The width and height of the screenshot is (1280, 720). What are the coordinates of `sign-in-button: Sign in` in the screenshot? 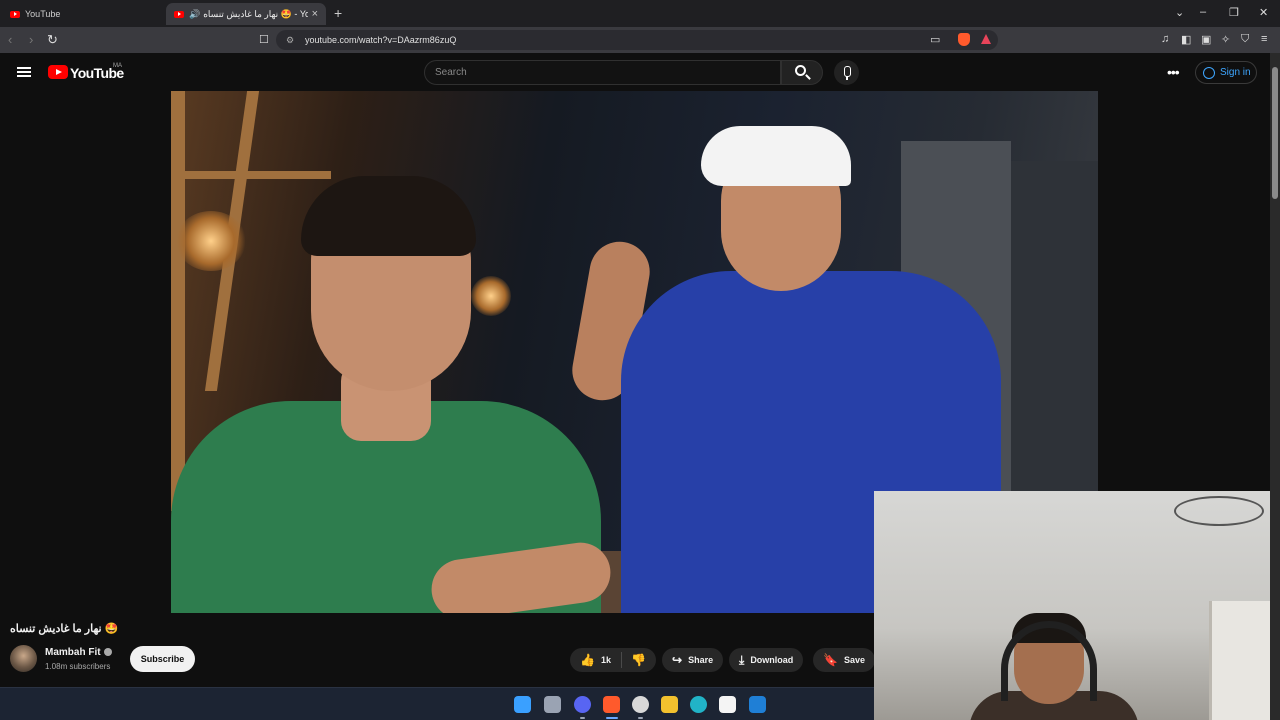 It's located at (1226, 72).